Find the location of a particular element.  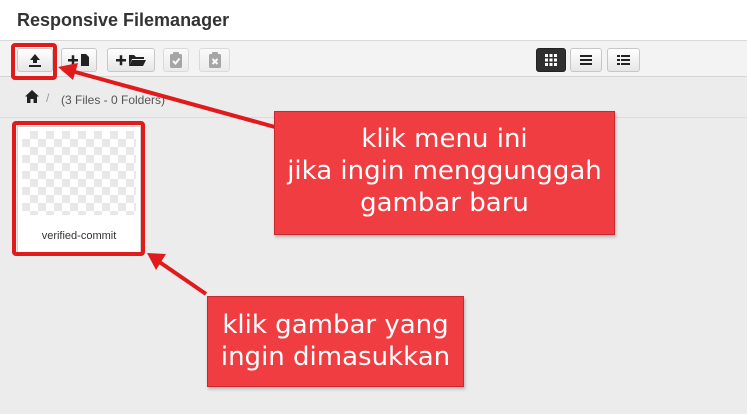

list-view-icon is located at coordinates (586, 60).